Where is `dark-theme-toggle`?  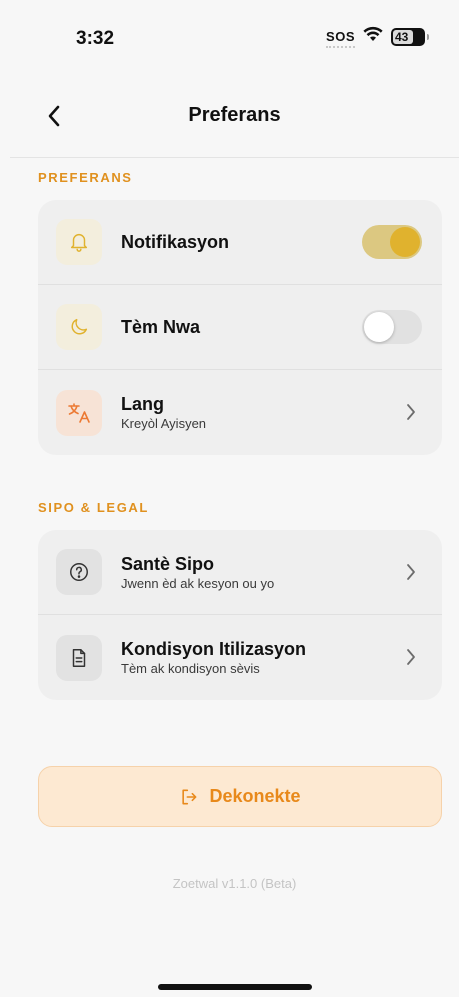 dark-theme-toggle is located at coordinates (392, 327).